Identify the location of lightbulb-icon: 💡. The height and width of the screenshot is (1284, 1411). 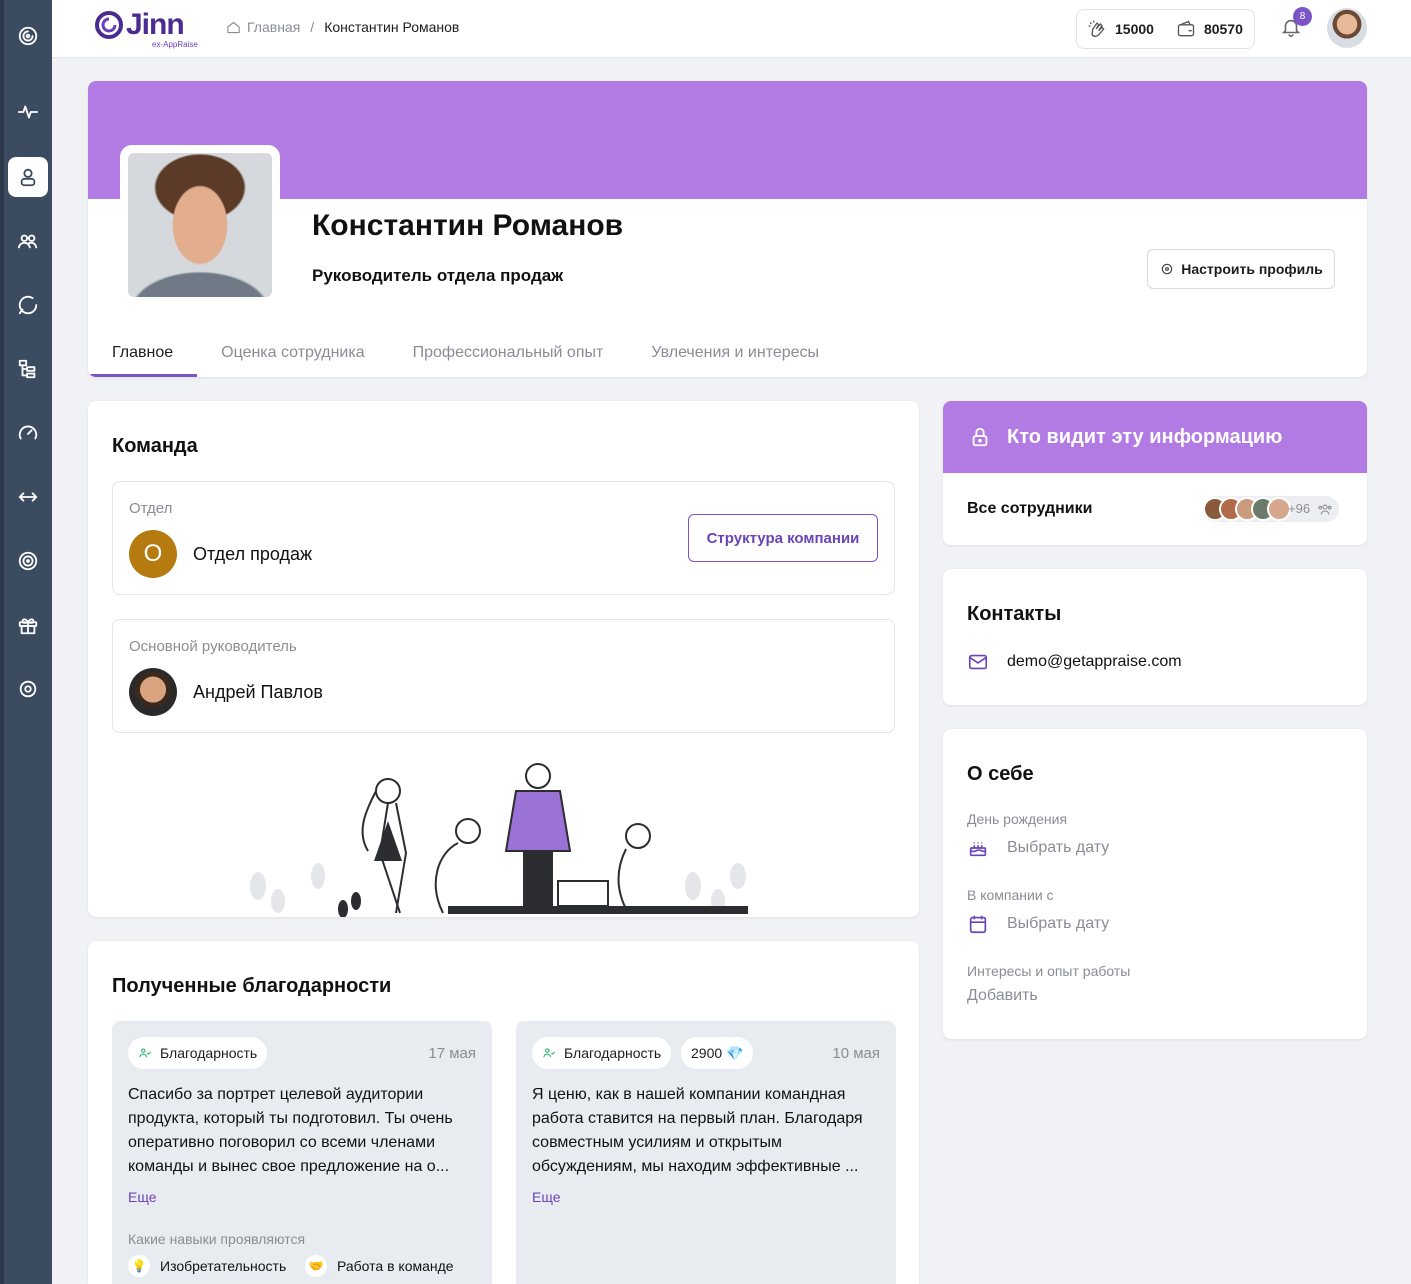
(139, 1266).